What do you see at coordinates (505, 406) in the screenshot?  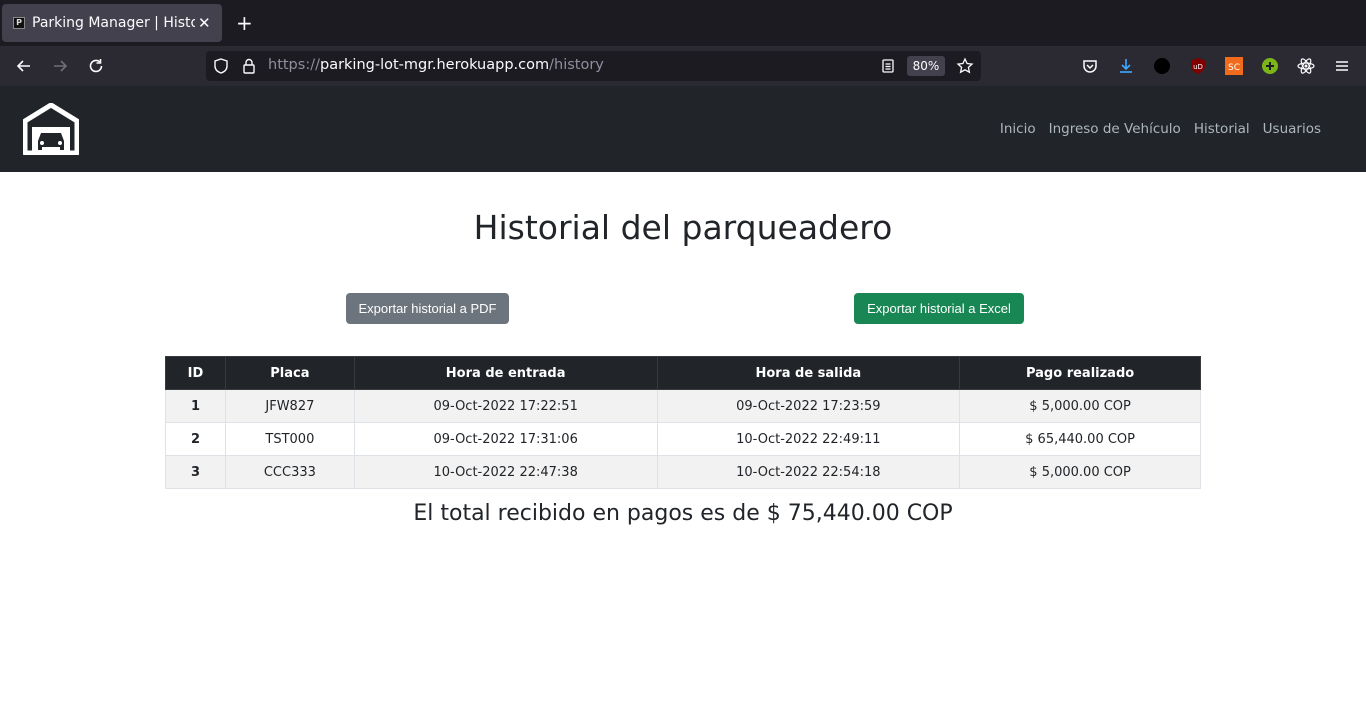 I see `cell-hora-entrada: 09-Oct-2022 17:22:51` at bounding box center [505, 406].